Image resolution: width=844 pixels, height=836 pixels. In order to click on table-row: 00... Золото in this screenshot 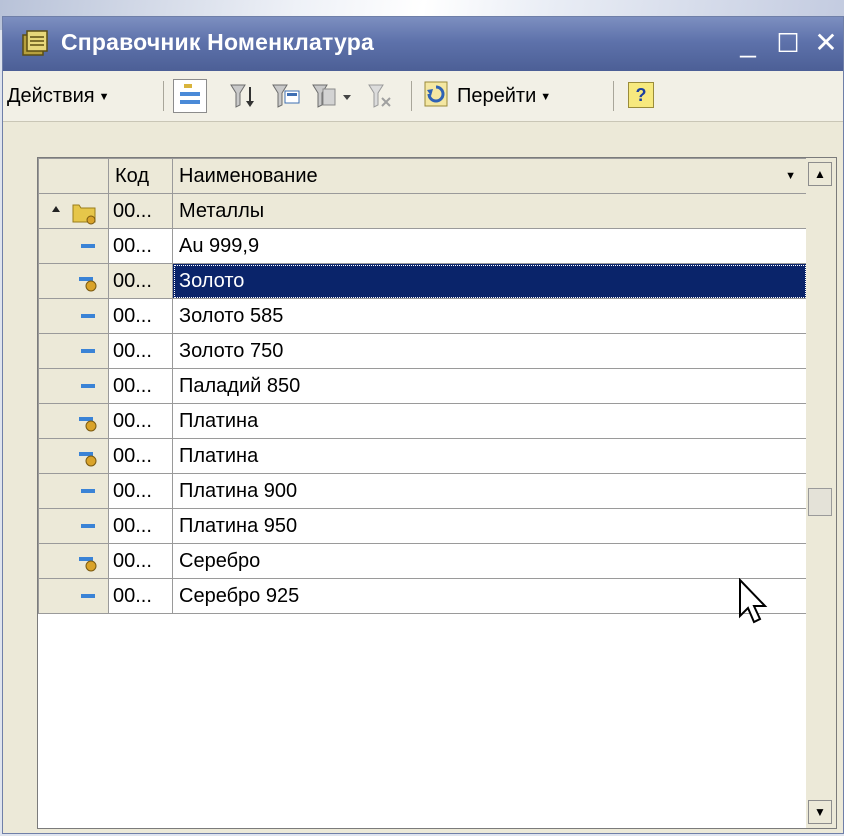, I will do `click(422, 281)`.